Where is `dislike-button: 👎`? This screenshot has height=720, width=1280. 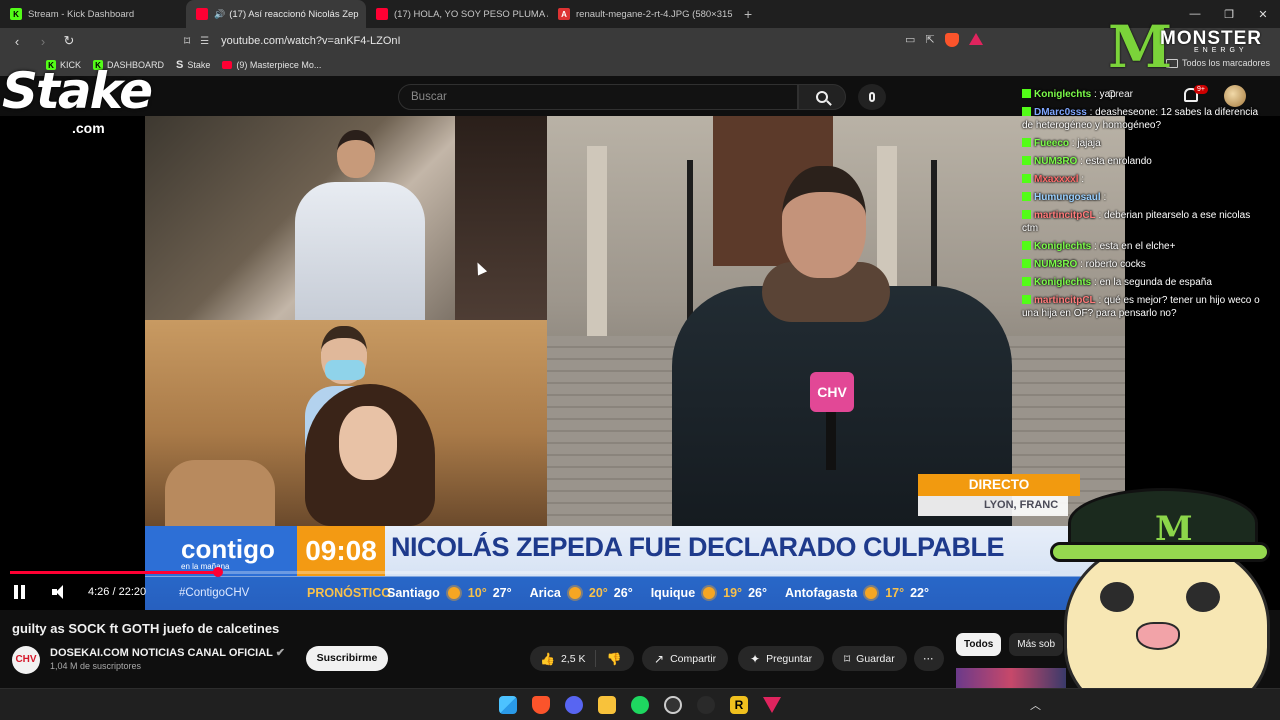 dislike-button: 👎 is located at coordinates (613, 659).